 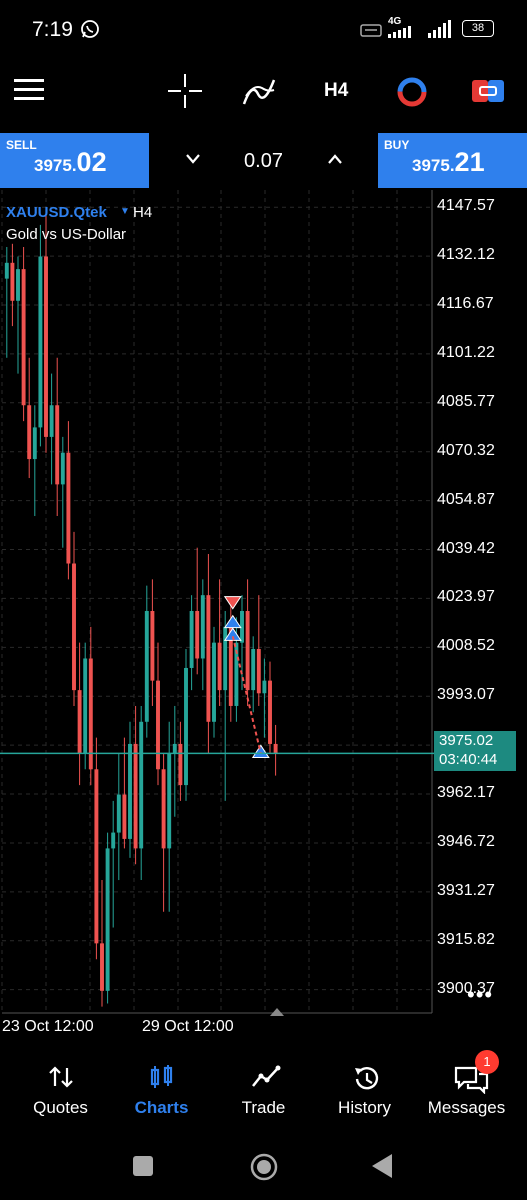 What do you see at coordinates (60, 1107) in the screenshot?
I see `nav-quotes-label: Quotes` at bounding box center [60, 1107].